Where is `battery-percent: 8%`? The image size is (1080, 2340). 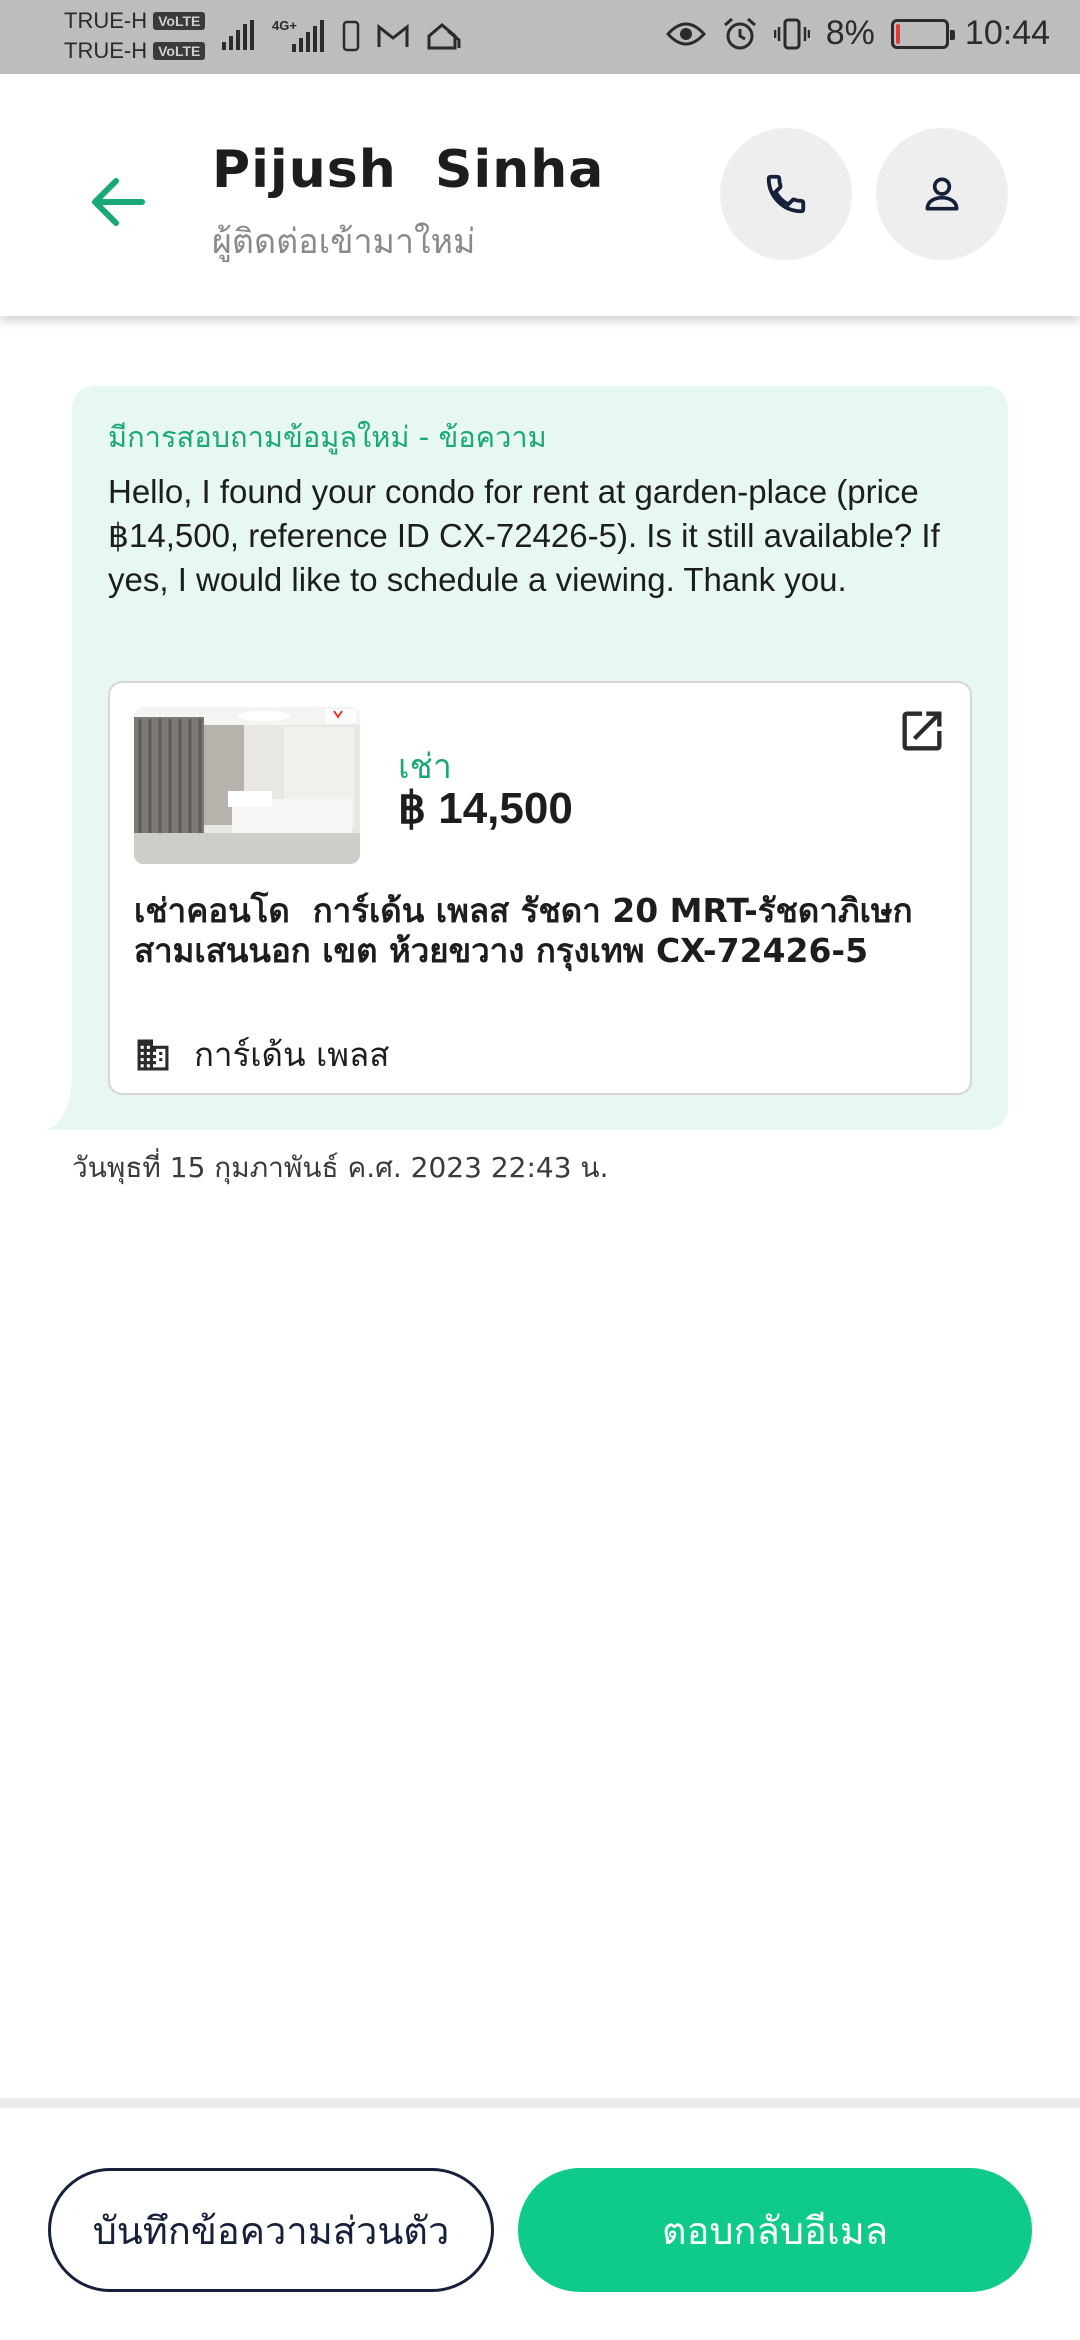 battery-percent: 8% is located at coordinates (850, 33).